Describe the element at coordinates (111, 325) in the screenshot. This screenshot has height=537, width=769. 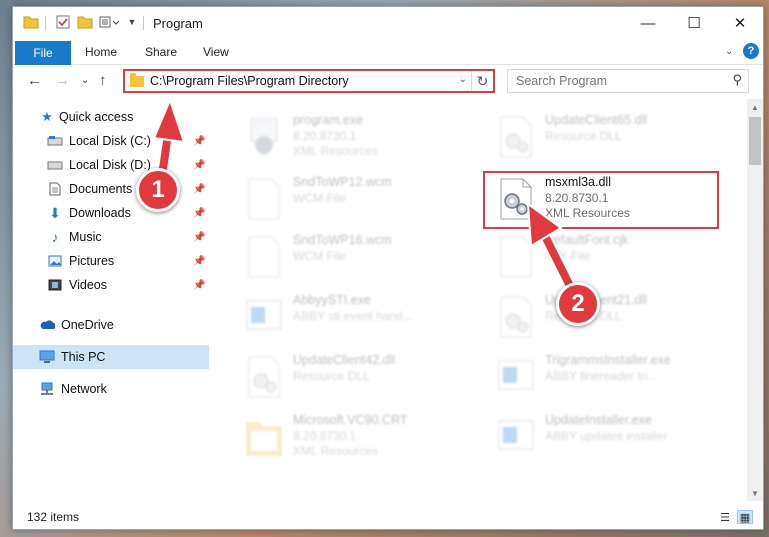
I see `sidebar-item-onedrive: OneDrive` at that location.